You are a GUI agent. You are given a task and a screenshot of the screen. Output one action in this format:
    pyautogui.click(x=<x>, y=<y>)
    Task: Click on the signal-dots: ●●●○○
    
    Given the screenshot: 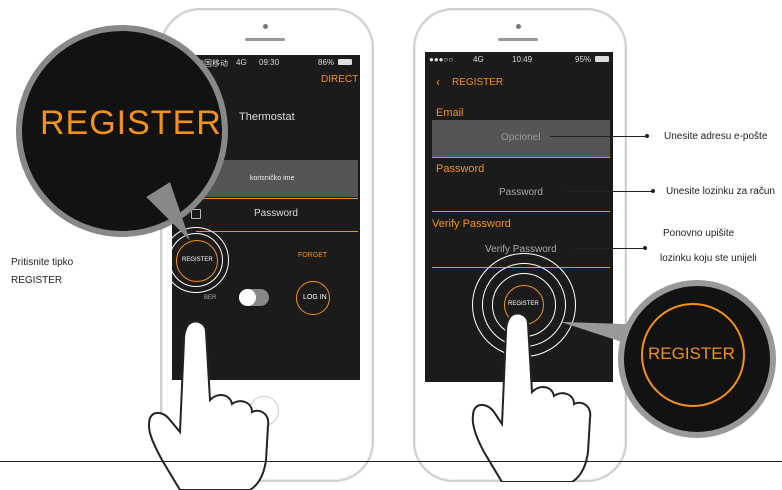 What is the action you would take?
    pyautogui.click(x=441, y=59)
    